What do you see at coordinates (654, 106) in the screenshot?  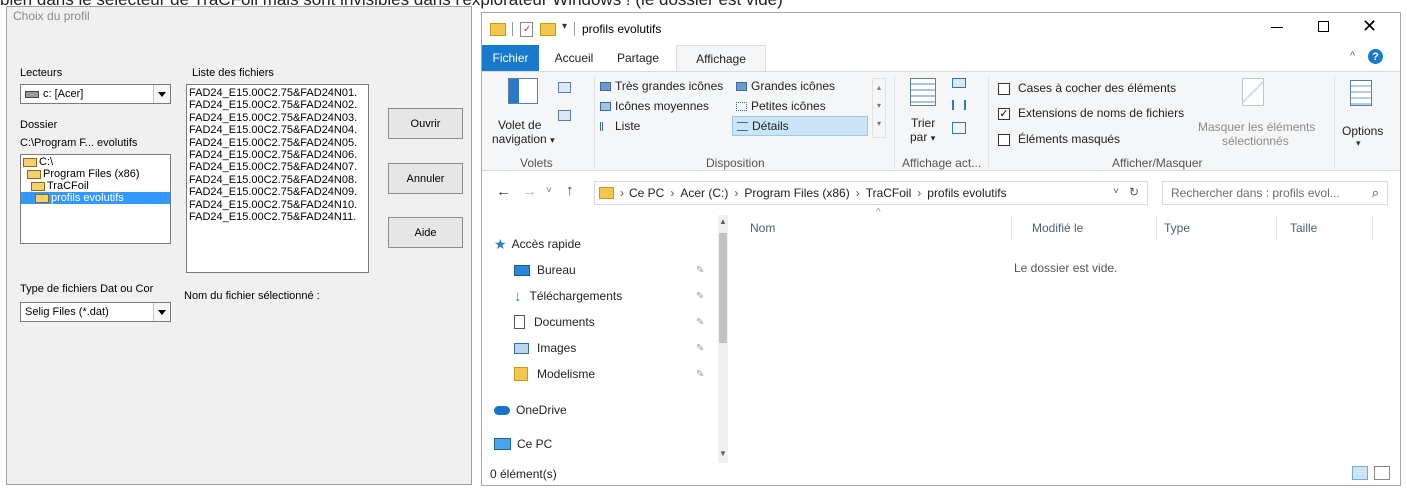 I see `layout-medium-icons: Icônes moyennes` at bounding box center [654, 106].